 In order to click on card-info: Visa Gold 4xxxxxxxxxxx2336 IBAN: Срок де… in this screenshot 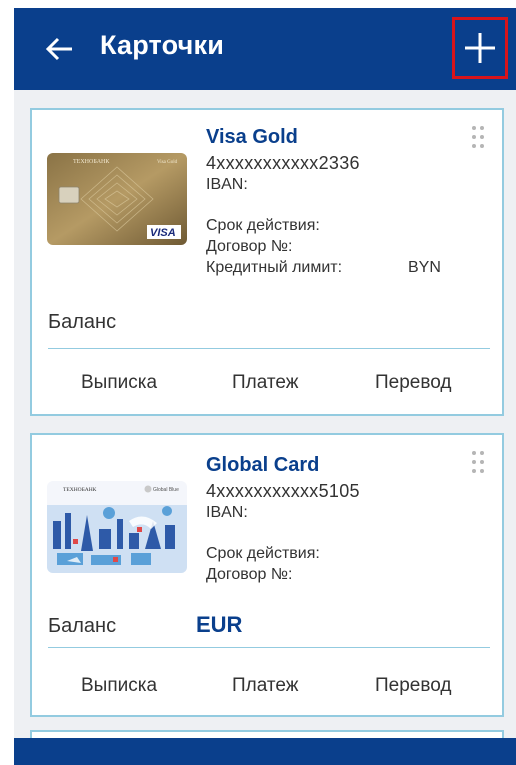, I will do `click(331, 202)`.